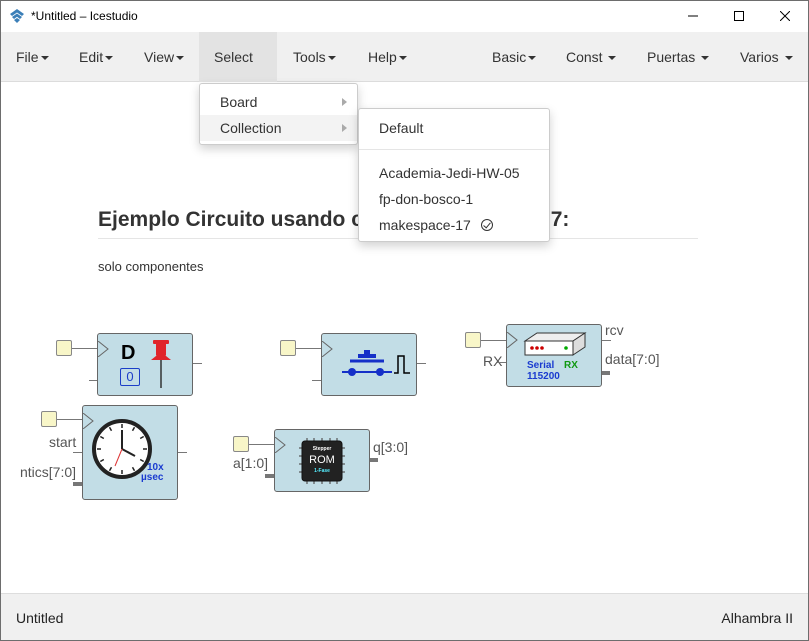 This screenshot has height=641, width=809. What do you see at coordinates (509, 57) in the screenshot?
I see `menu-basic-label: Basic` at bounding box center [509, 57].